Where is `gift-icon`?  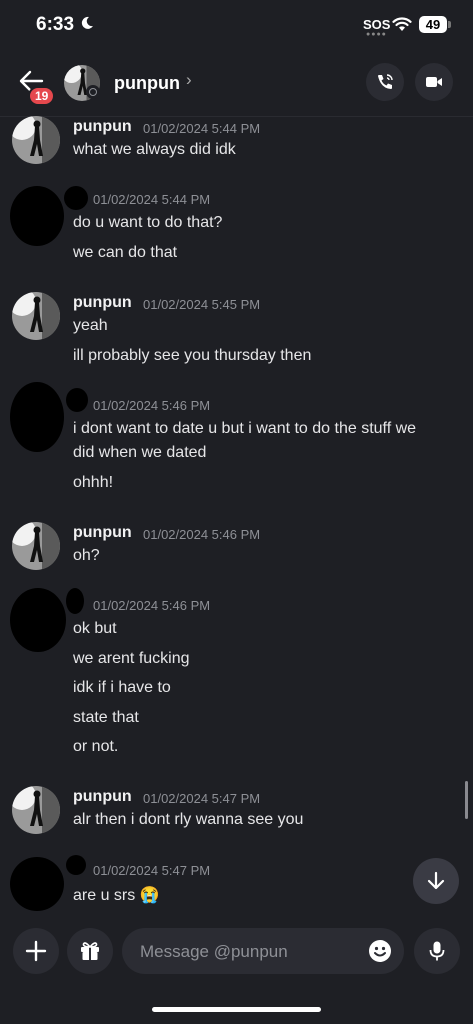
gift-icon is located at coordinates (90, 951).